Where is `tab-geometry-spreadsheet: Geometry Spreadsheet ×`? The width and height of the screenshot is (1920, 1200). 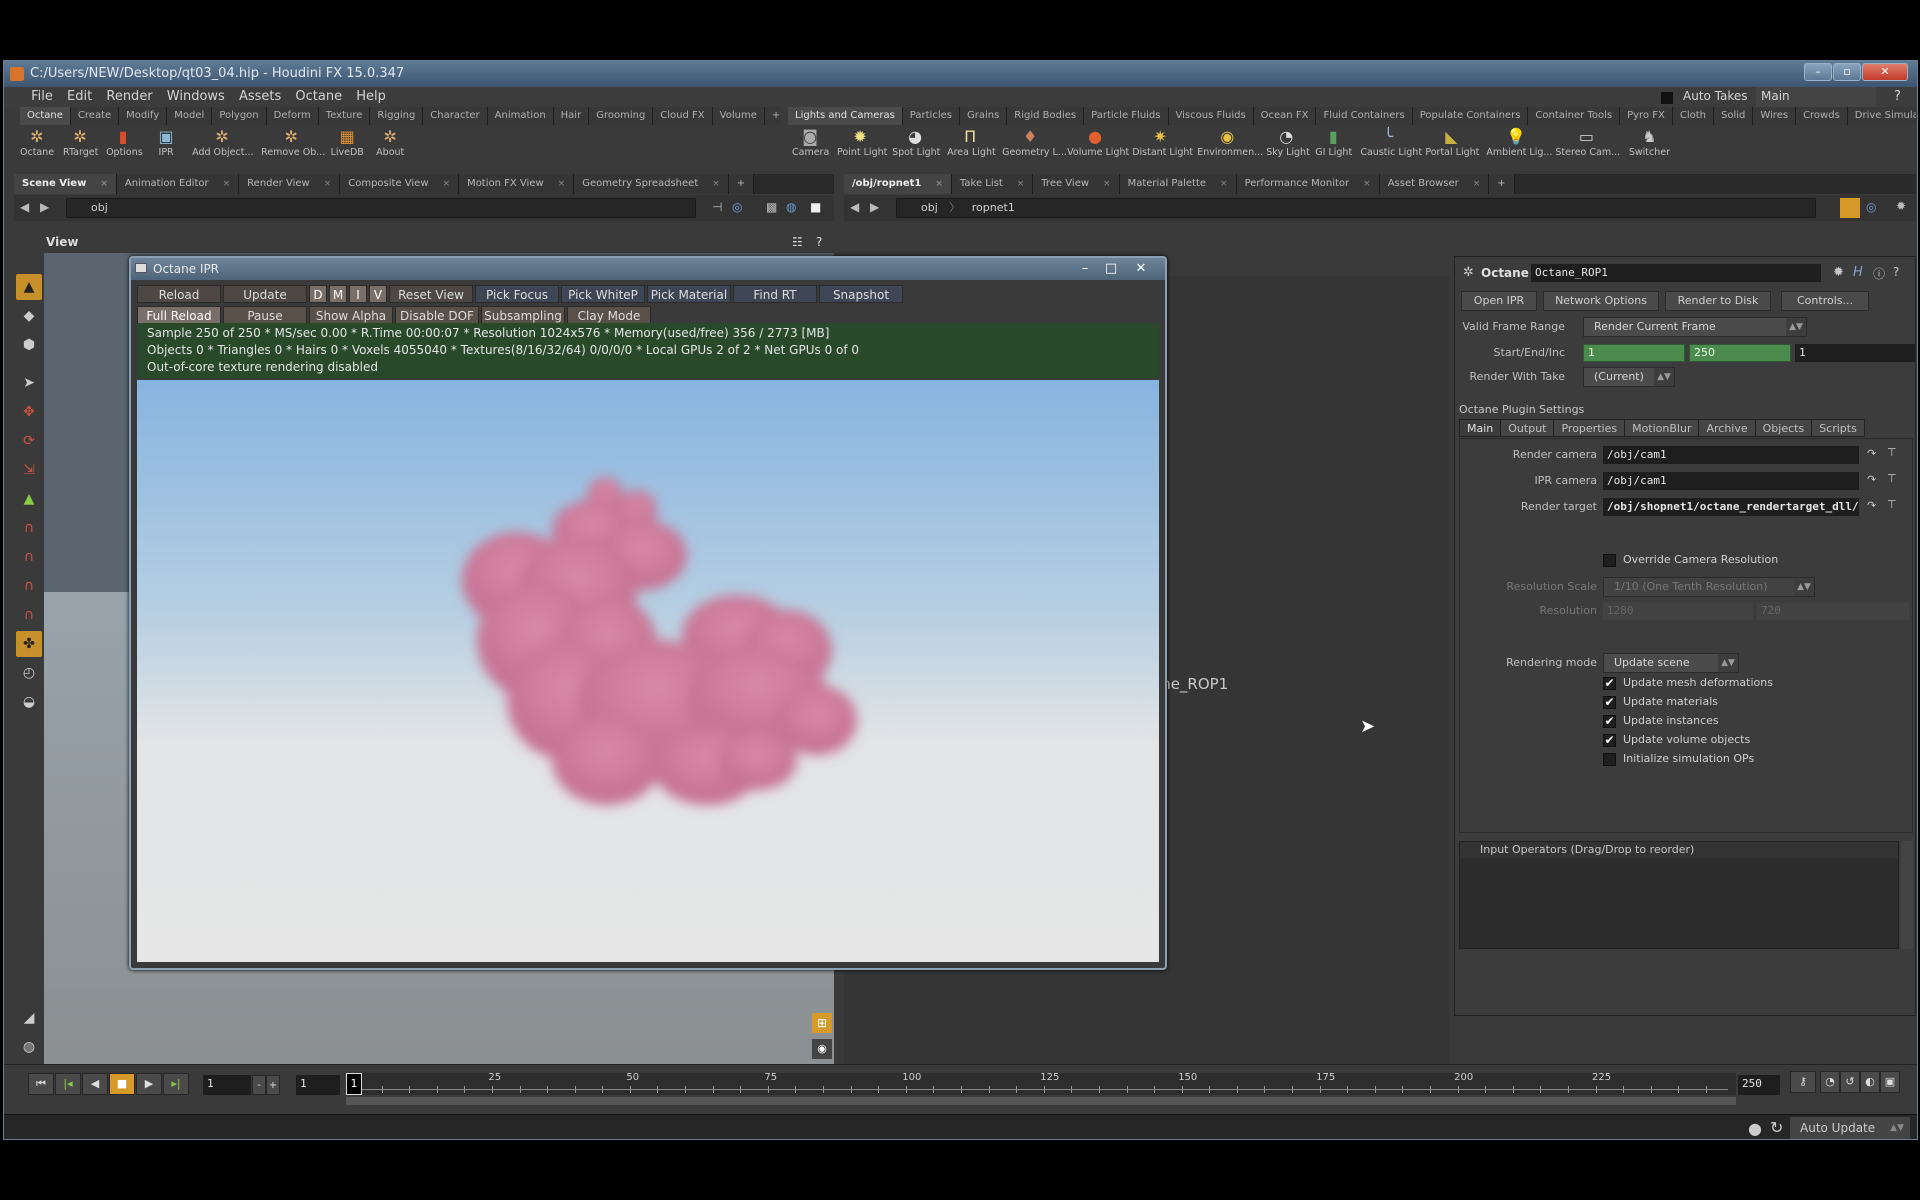 tab-geometry-spreadsheet: Geometry Spreadsheet × is located at coordinates (651, 184).